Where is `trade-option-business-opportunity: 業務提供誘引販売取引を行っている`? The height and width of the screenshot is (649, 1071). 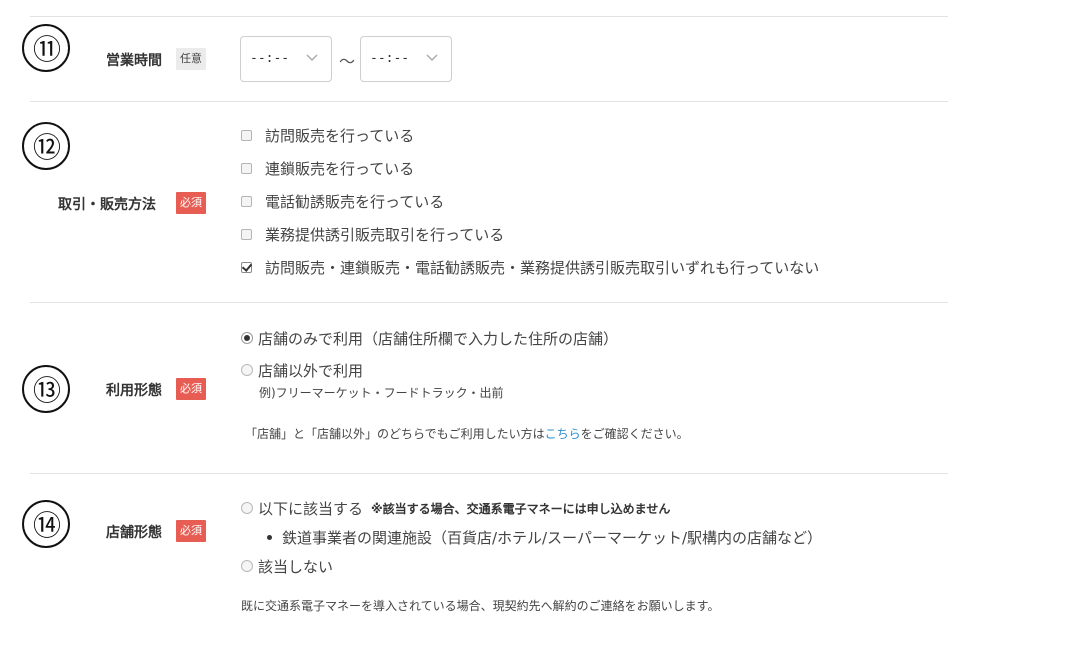 trade-option-business-opportunity: 業務提供誘引販売取引を行っている is located at coordinates (372, 234).